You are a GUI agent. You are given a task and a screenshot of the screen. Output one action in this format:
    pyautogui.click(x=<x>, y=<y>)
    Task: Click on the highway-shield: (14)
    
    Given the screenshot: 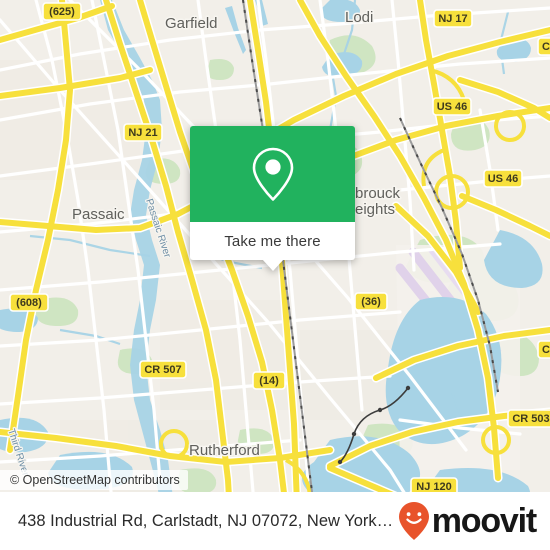 What is the action you would take?
    pyautogui.click(x=269, y=380)
    